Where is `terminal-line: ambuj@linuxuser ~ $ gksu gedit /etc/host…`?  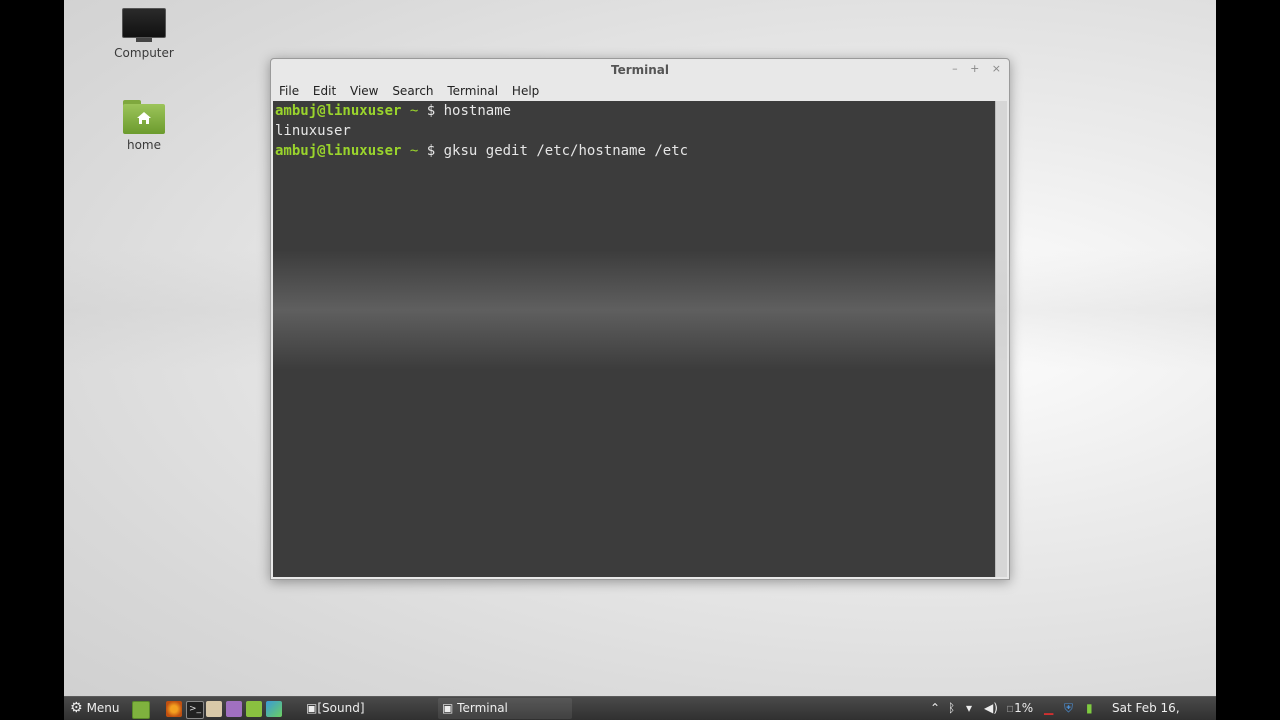
terminal-line: ambuj@linuxuser ~ $ gksu gedit /etc/host… is located at coordinates (635, 151).